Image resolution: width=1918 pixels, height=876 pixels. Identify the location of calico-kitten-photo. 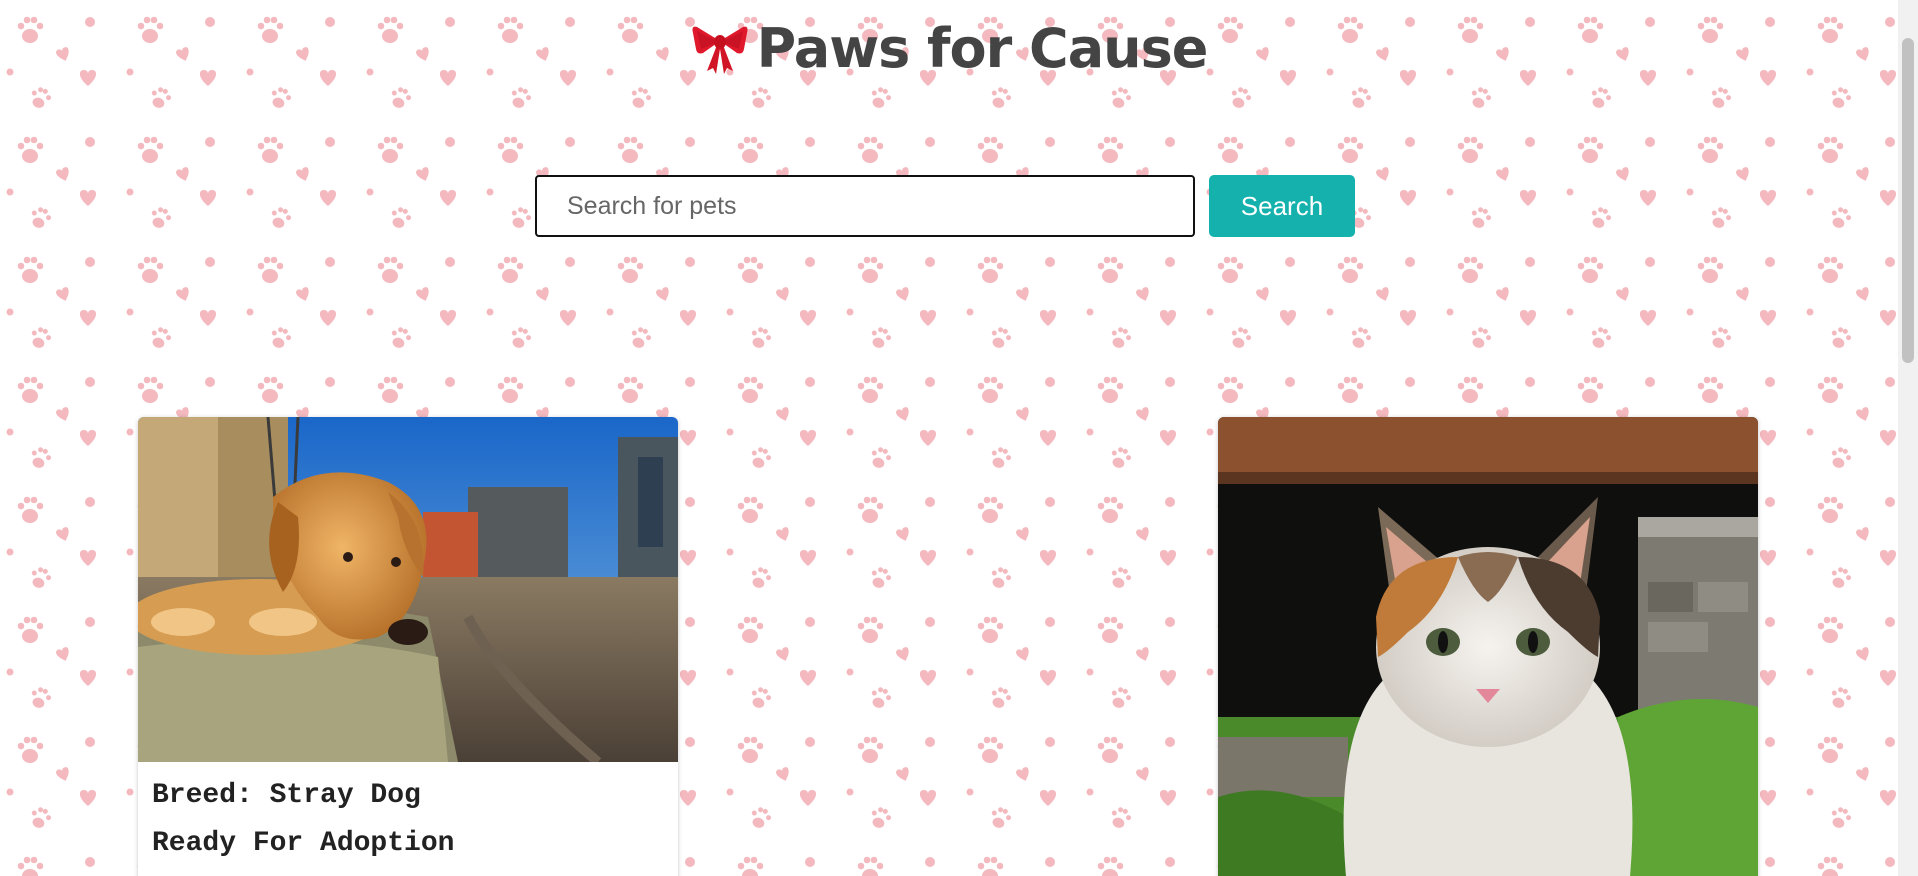
(1488, 646).